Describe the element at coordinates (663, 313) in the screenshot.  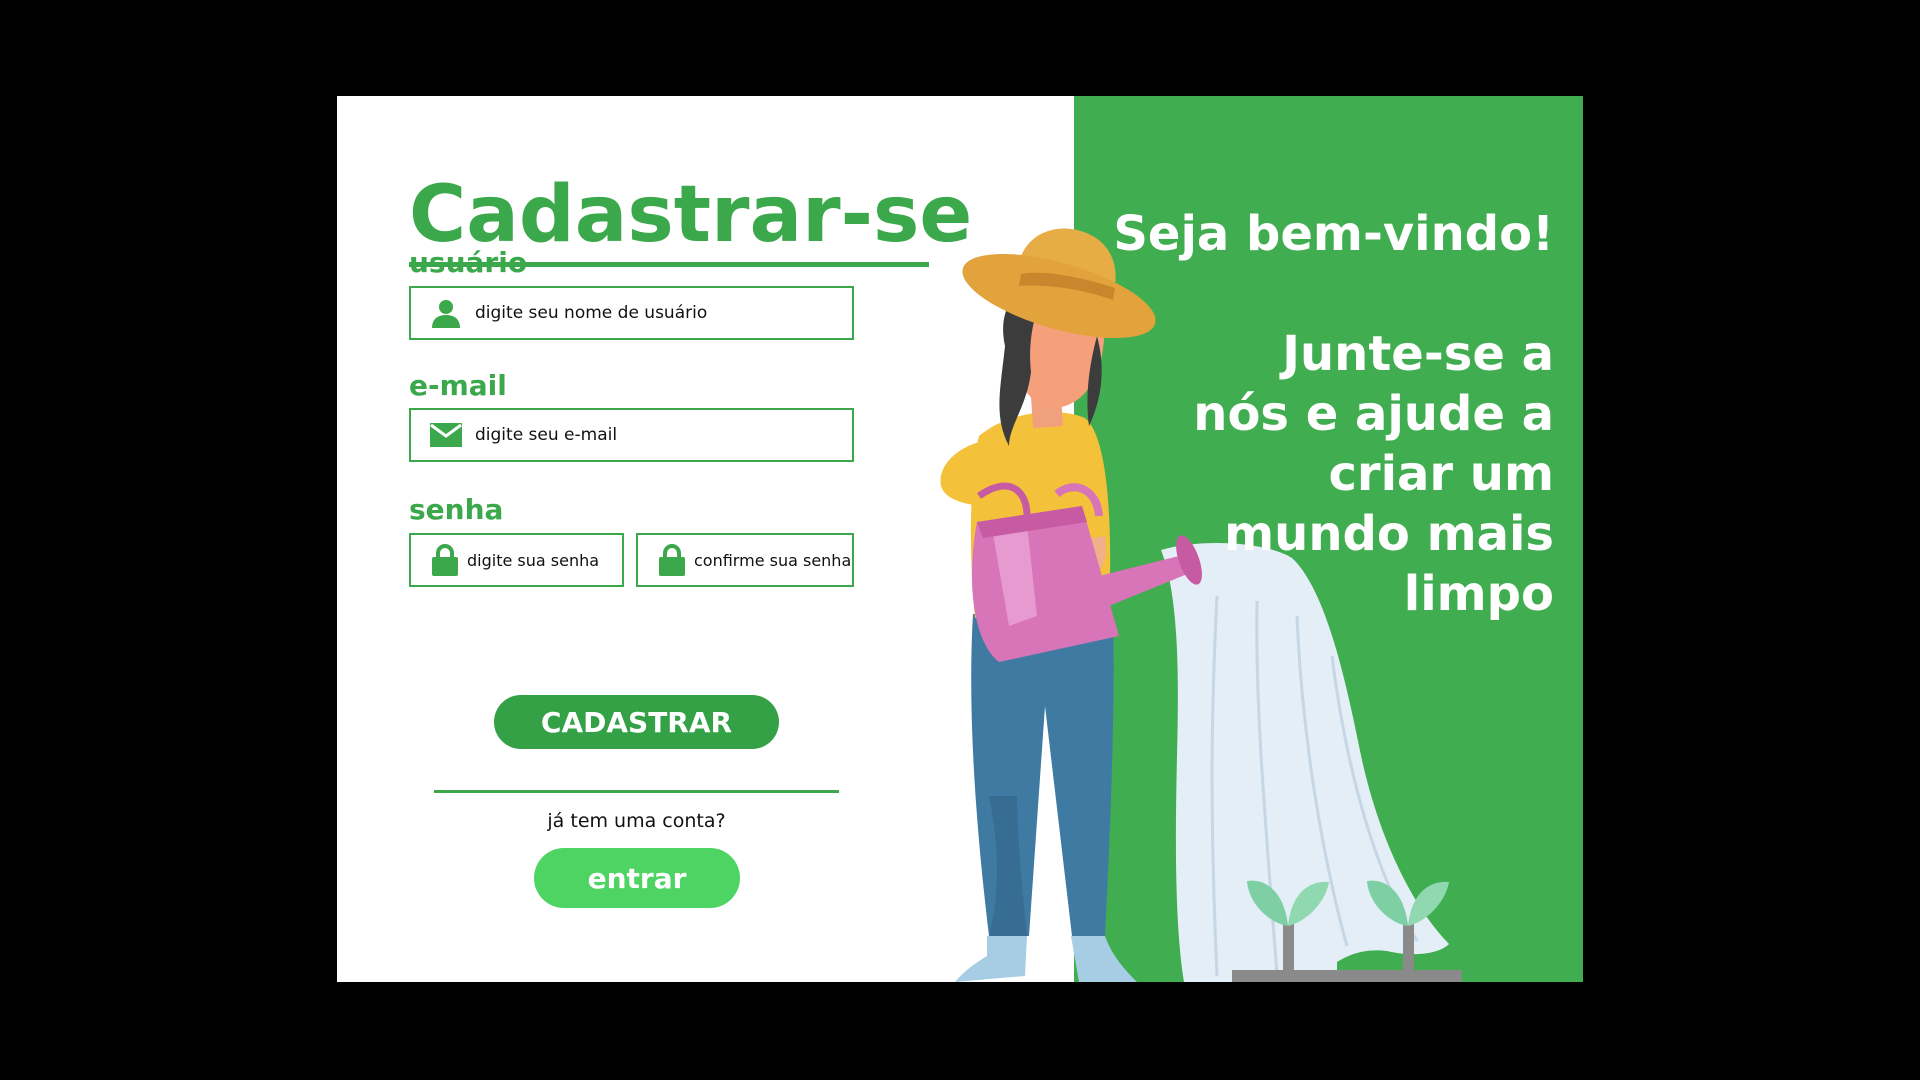
I see `username-input` at that location.